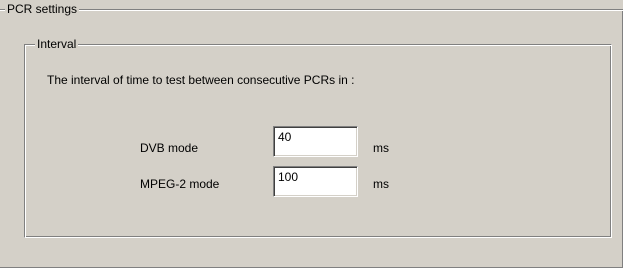  Describe the element at coordinates (180, 184) in the screenshot. I see `mpeg2-mode-label: MPEG-2 mode` at that location.